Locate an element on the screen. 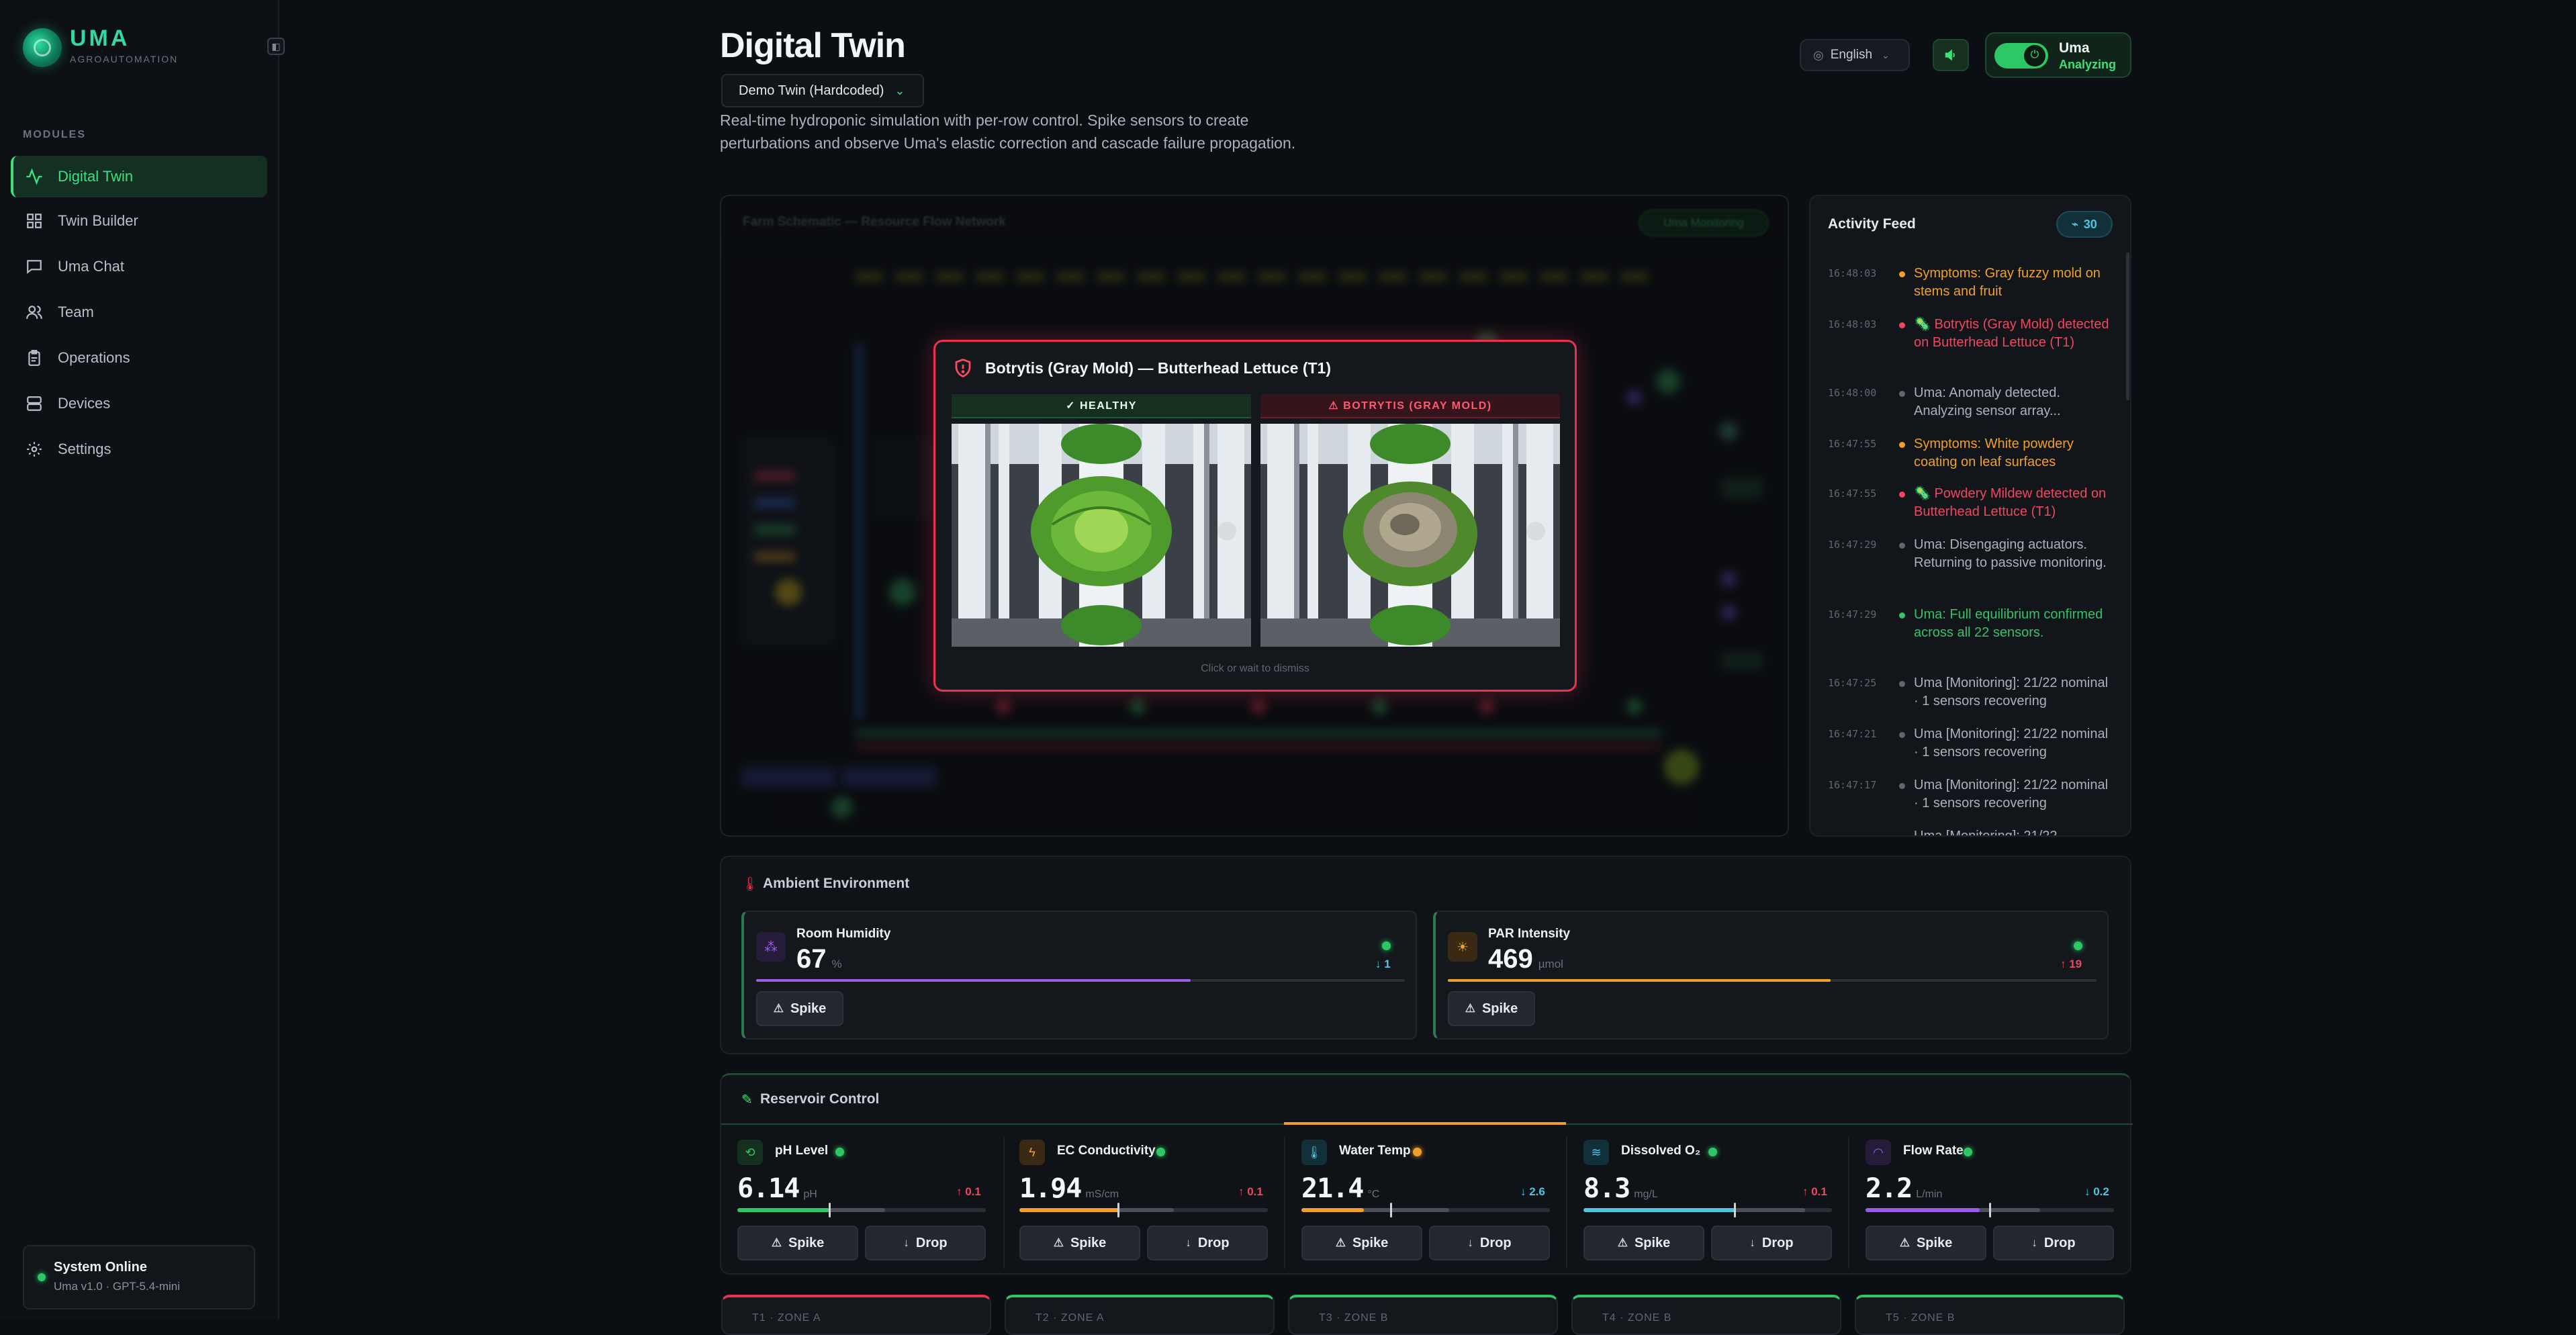 The width and height of the screenshot is (2576, 1335). zone-label: T3 · ZONE B is located at coordinates (1354, 1318).